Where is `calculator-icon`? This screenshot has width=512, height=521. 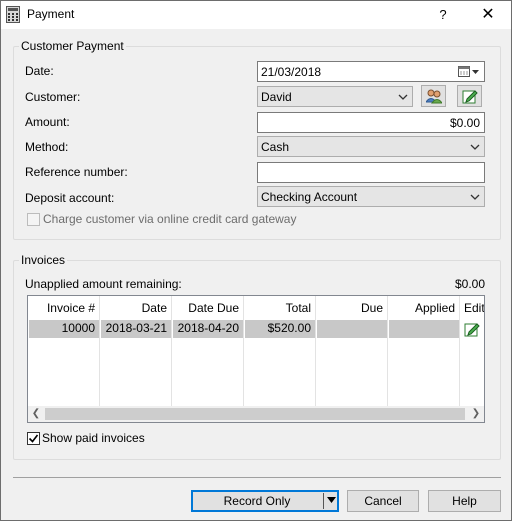 calculator-icon is located at coordinates (13, 14).